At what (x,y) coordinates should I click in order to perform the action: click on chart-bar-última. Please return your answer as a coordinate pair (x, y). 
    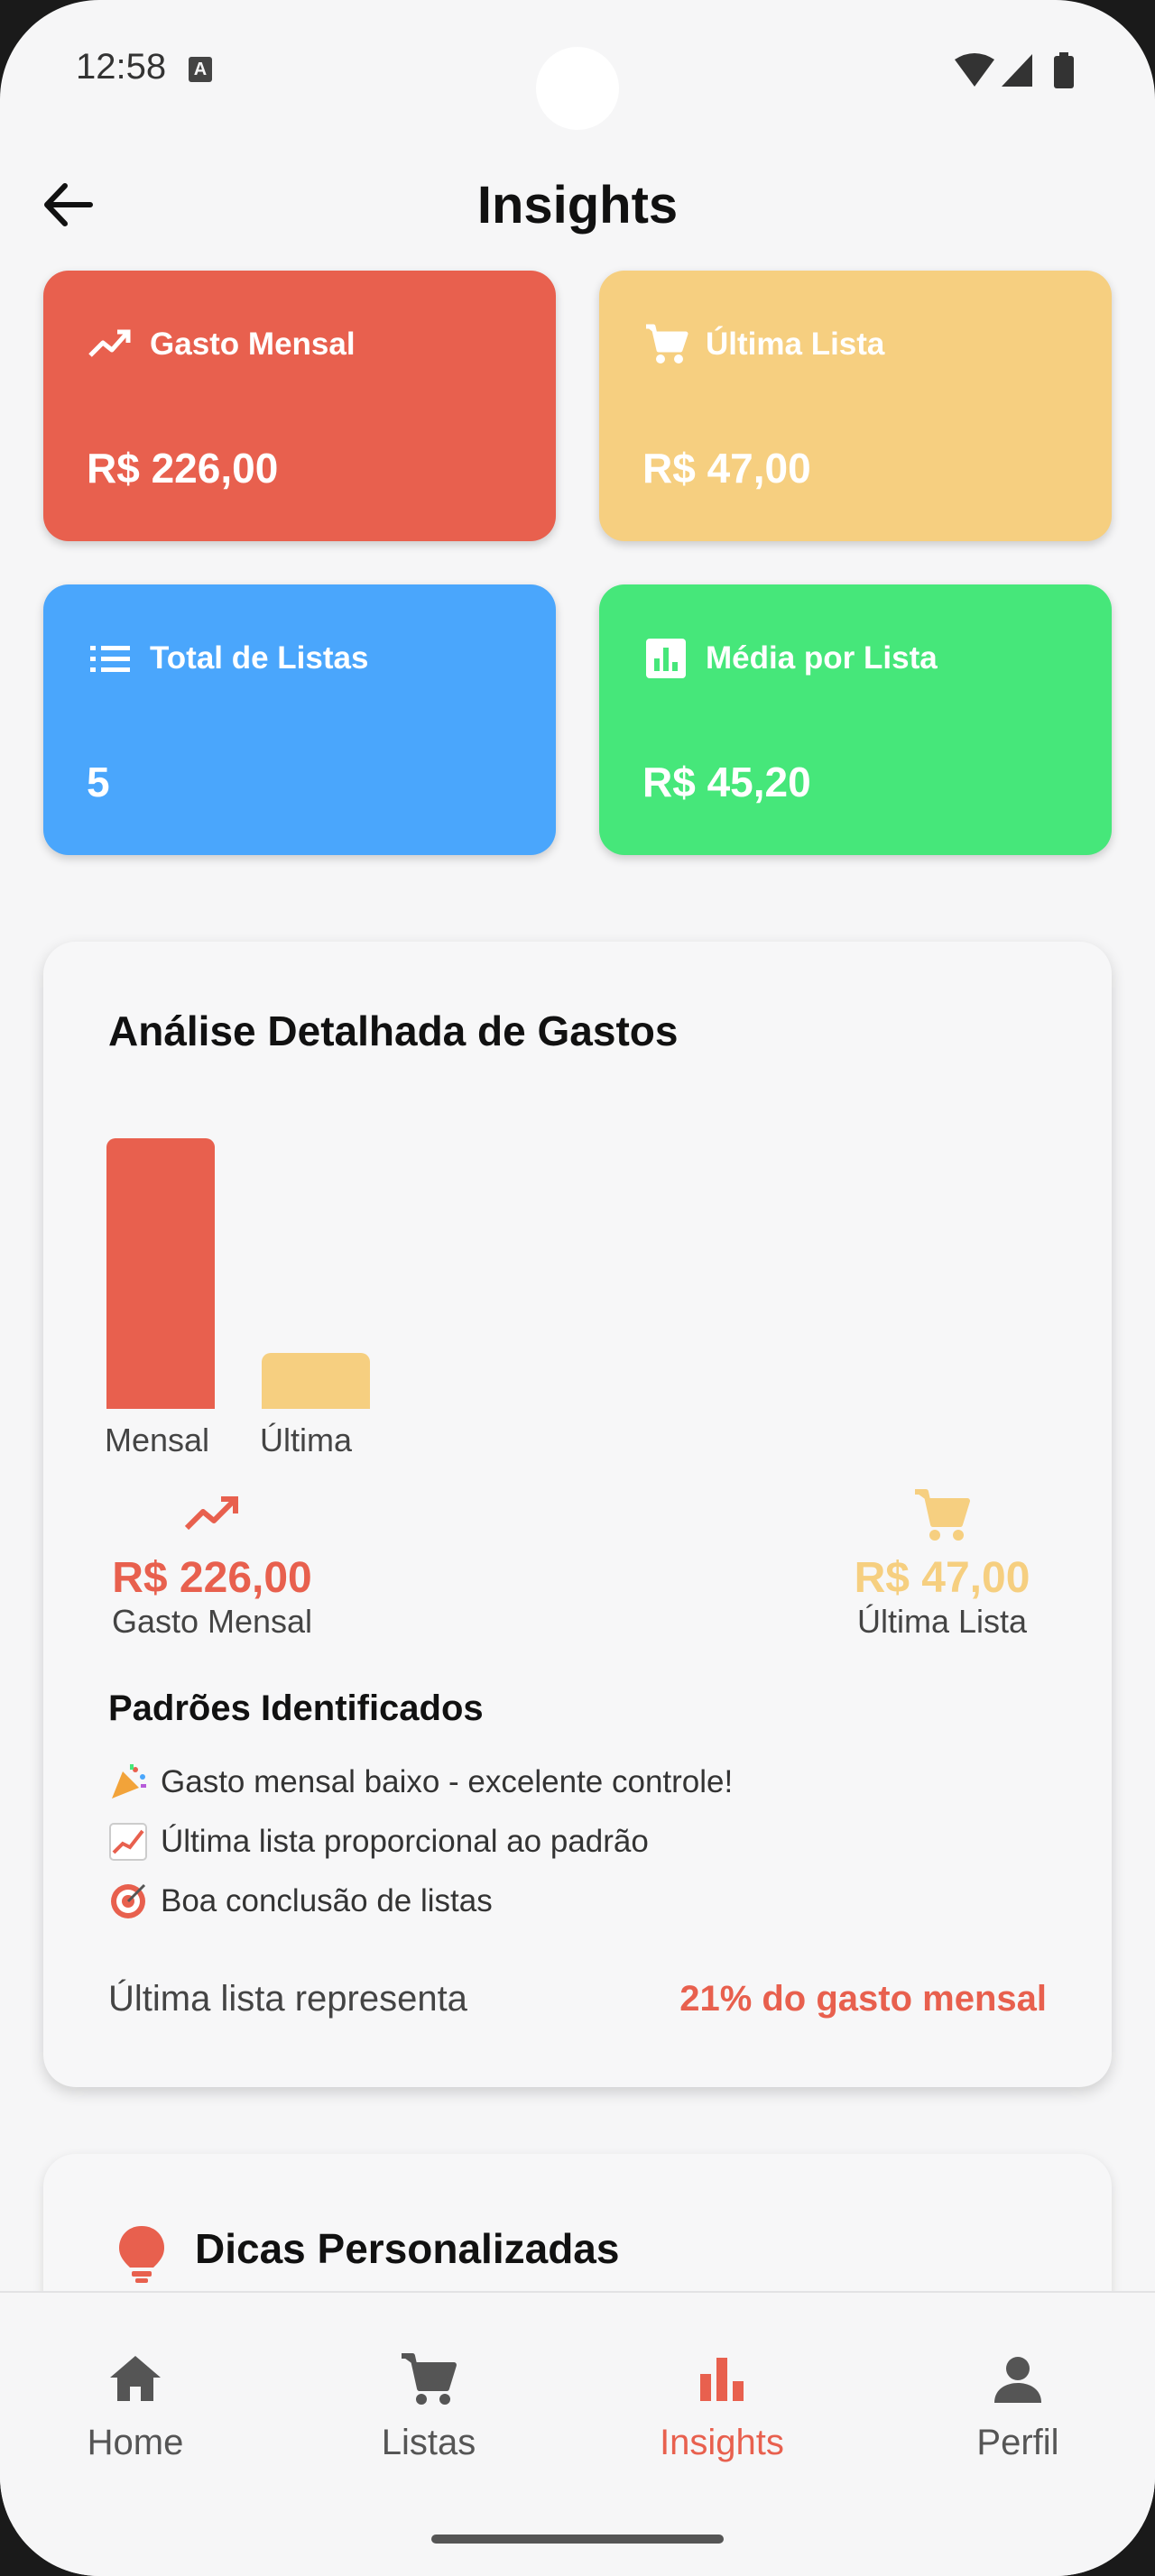
    Looking at the image, I should click on (316, 1381).